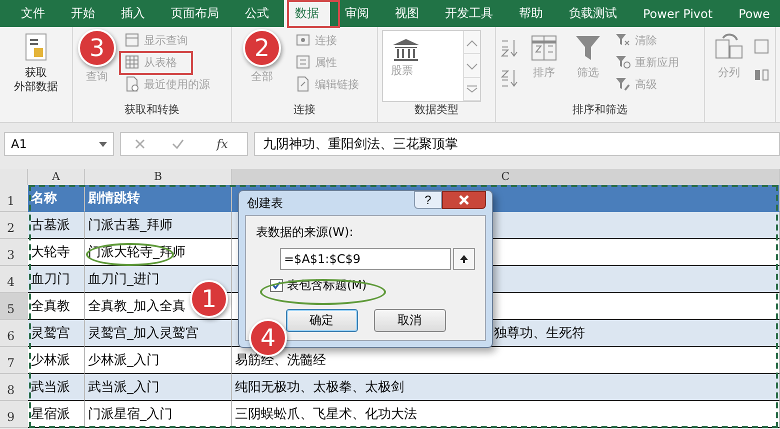 This screenshot has width=780, height=429. What do you see at coordinates (56, 414) in the screenshot?
I see `table-cell: 星宿派` at bounding box center [56, 414].